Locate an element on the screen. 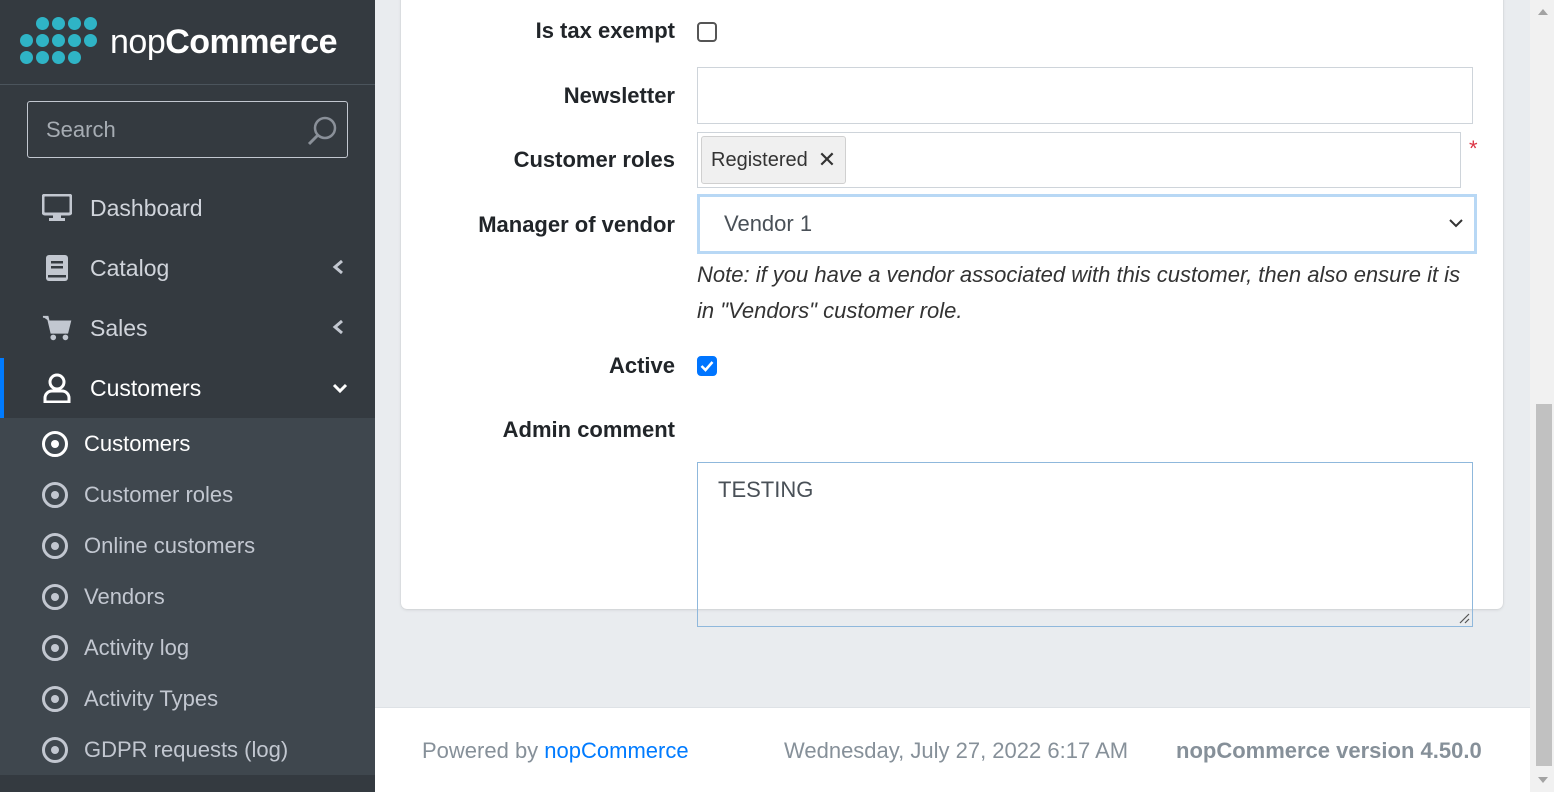  sidebar-item-label: Catalog is located at coordinates (130, 267).